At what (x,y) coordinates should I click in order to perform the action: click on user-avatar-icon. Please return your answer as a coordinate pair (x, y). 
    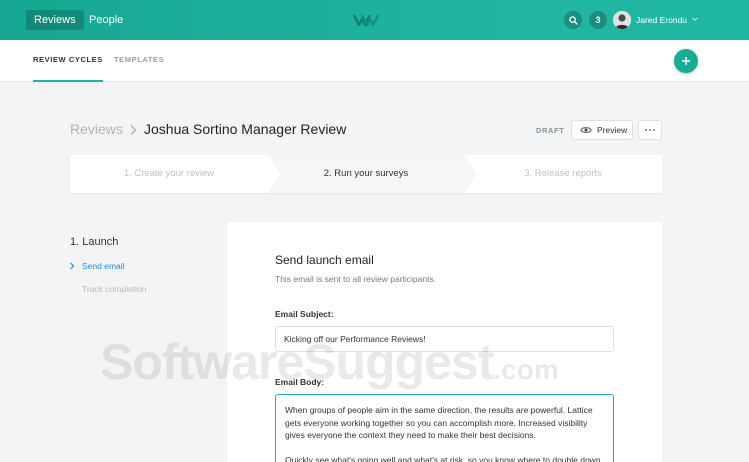
    Looking at the image, I should click on (622, 20).